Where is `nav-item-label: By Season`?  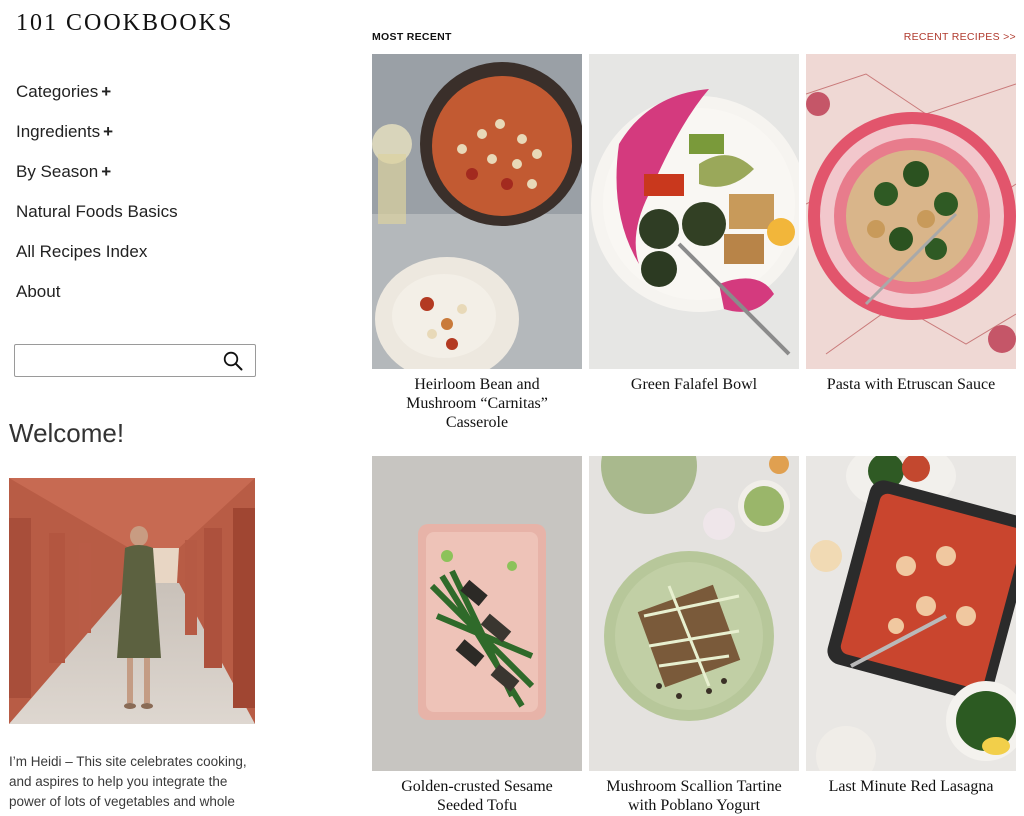 nav-item-label: By Season is located at coordinates (57, 171).